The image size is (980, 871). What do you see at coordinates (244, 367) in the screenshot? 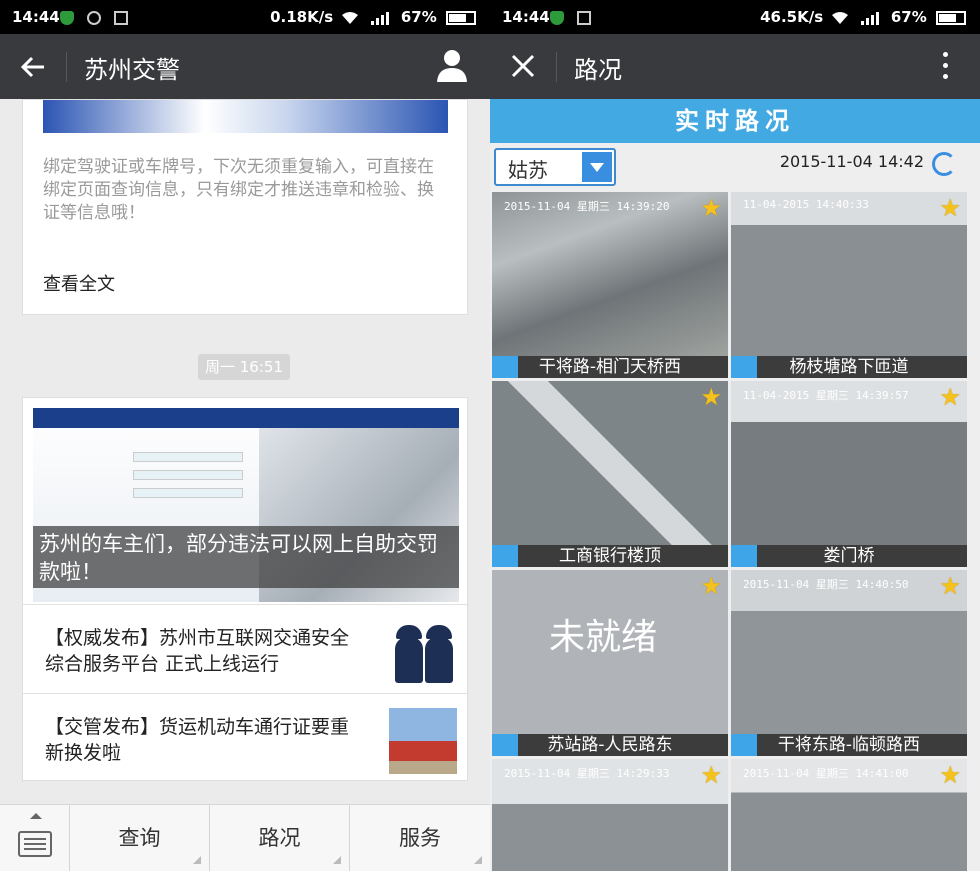
I see `message-timestamp: 周一 16:51` at bounding box center [244, 367].